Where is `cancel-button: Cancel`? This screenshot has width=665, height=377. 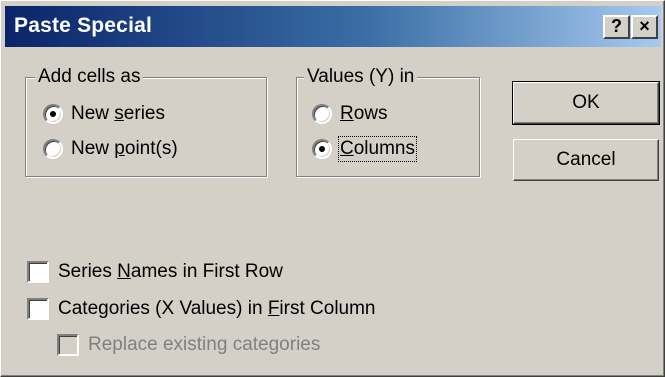
cancel-button: Cancel is located at coordinates (586, 160).